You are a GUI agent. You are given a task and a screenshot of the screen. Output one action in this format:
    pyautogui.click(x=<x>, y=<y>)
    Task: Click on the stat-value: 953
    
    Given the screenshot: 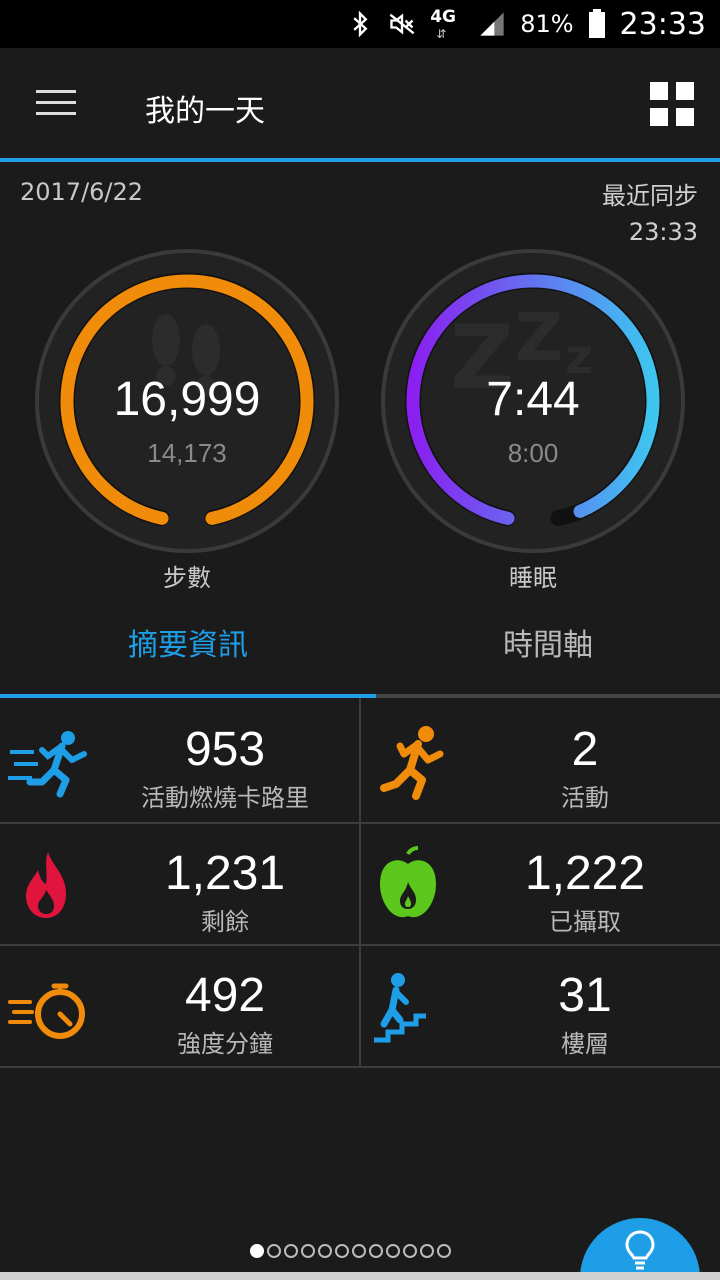 What is the action you would take?
    pyautogui.click(x=225, y=749)
    